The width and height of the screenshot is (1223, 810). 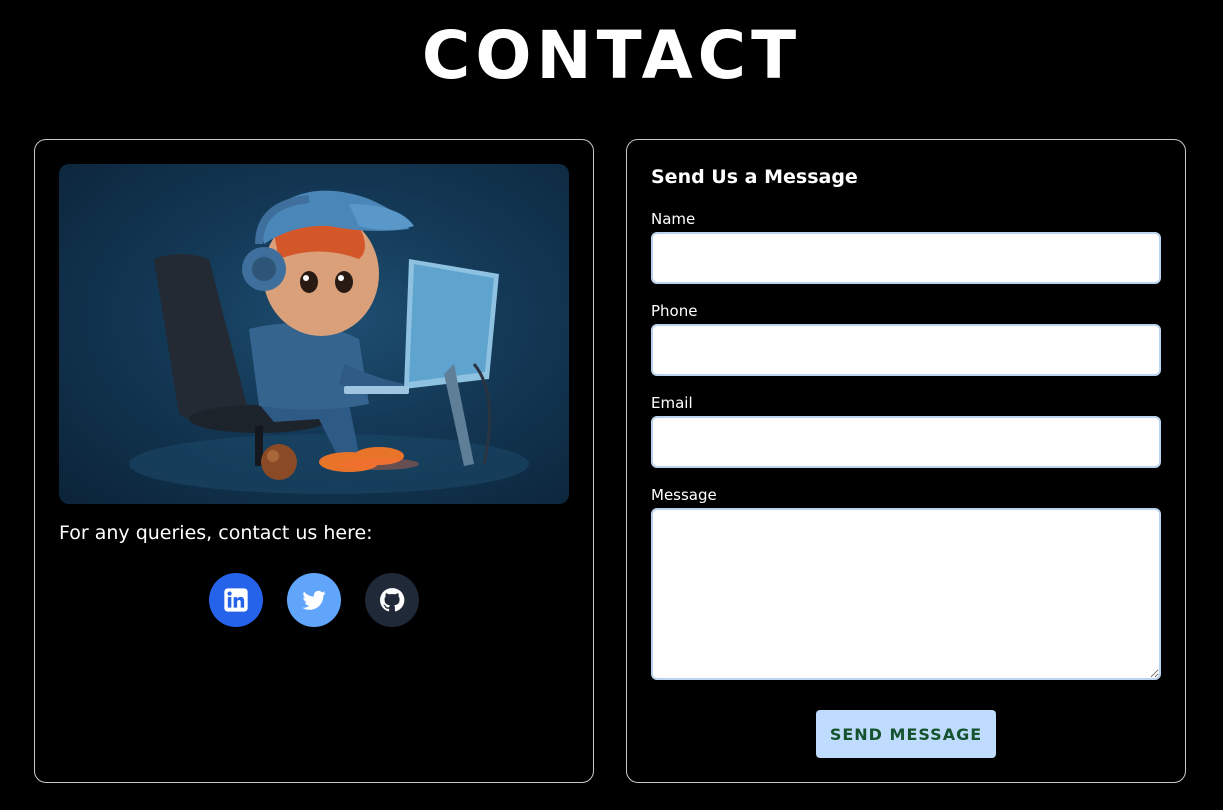 I want to click on github-link, so click(x=392, y=600).